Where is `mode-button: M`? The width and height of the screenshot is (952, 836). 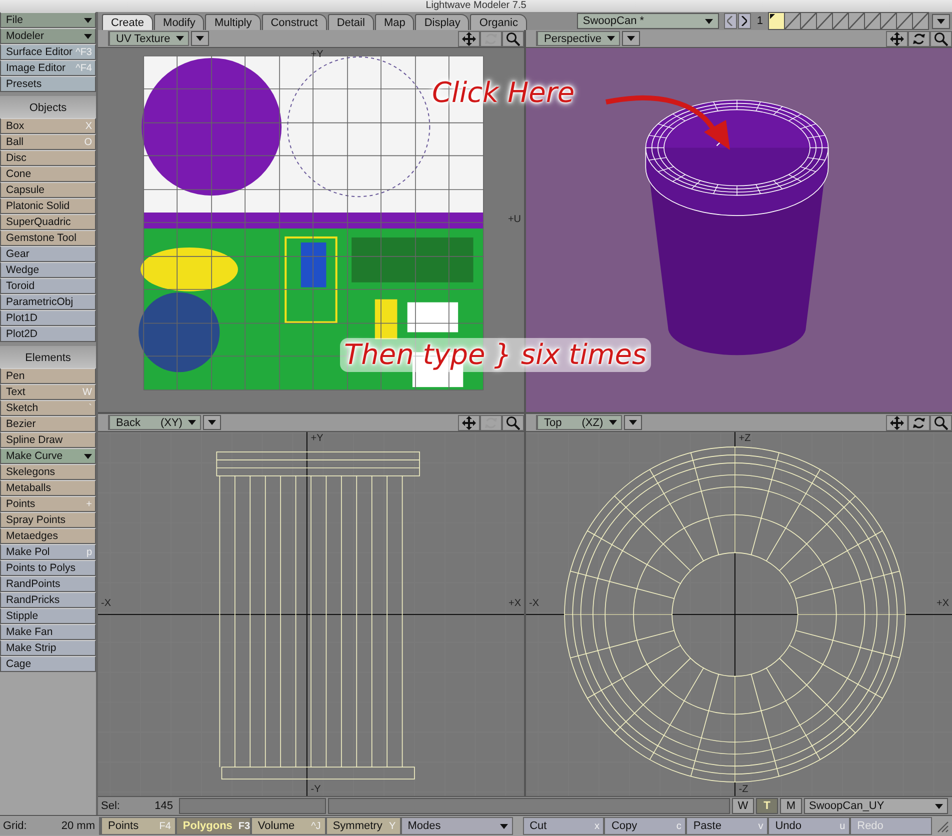 mode-button: M is located at coordinates (791, 806).